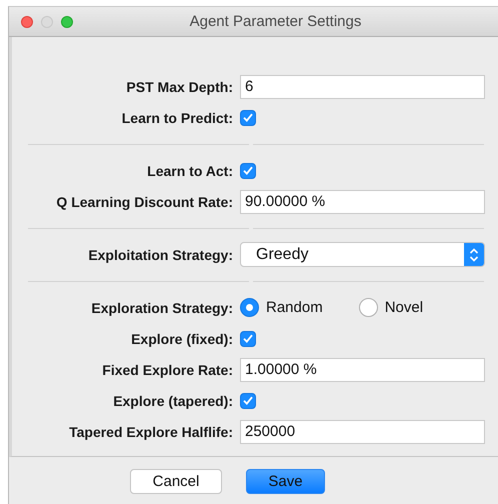 The image size is (498, 504). I want to click on checkbox-label: Learn to Predict:, so click(176, 118).